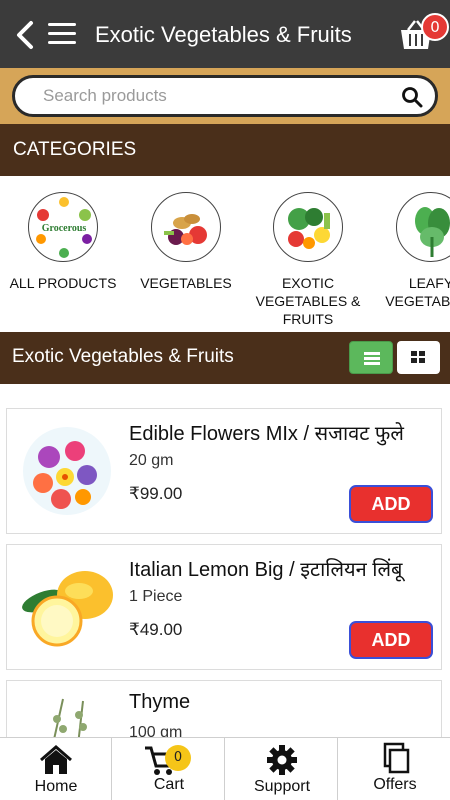 This screenshot has width=450, height=800. I want to click on edible-flowers-image, so click(67, 471).